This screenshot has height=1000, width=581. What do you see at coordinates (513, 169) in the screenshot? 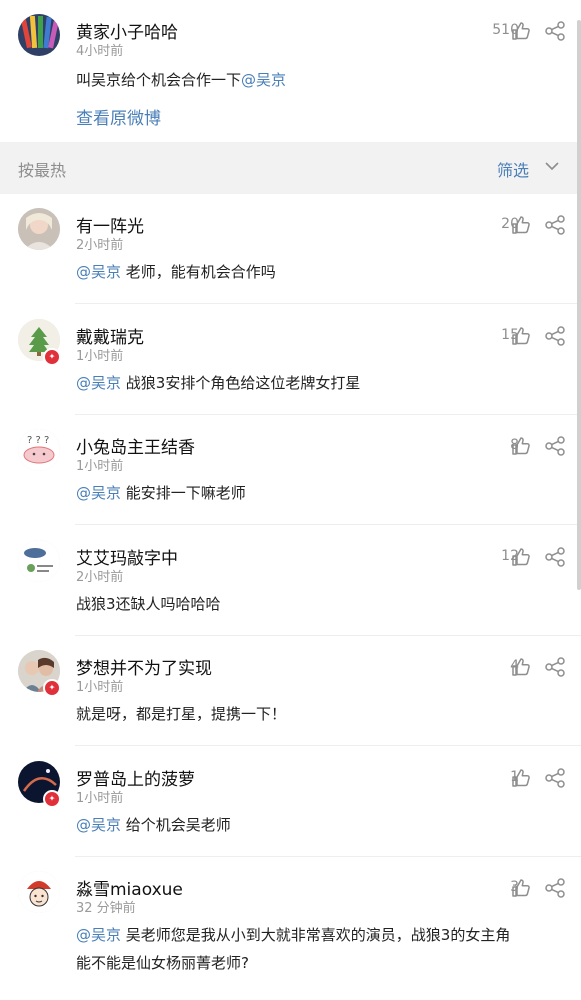
I see `filter-button: 筛选` at bounding box center [513, 169].